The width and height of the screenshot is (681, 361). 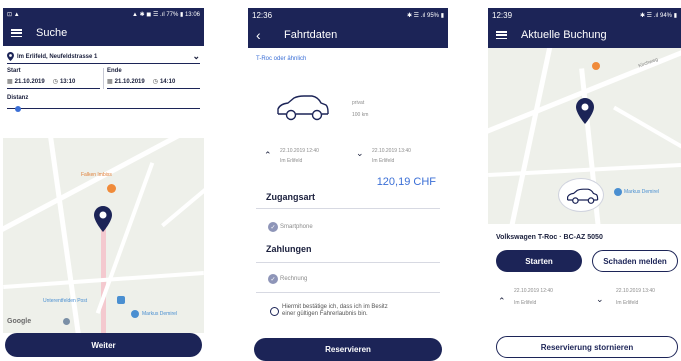 What do you see at coordinates (167, 82) in the screenshot?
I see `end-time: 14:10` at bounding box center [167, 82].